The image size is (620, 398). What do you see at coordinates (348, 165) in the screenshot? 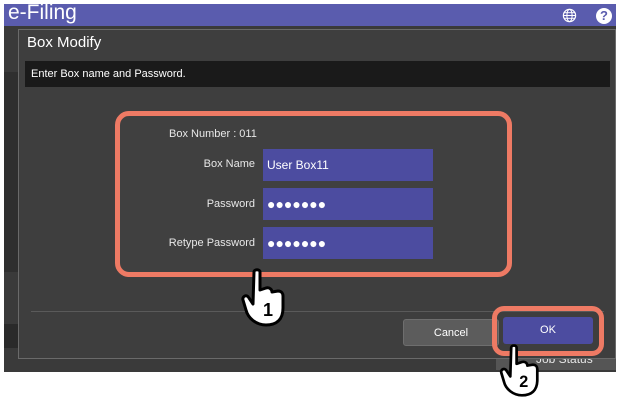
I see `box-name-field: User Box11` at bounding box center [348, 165].